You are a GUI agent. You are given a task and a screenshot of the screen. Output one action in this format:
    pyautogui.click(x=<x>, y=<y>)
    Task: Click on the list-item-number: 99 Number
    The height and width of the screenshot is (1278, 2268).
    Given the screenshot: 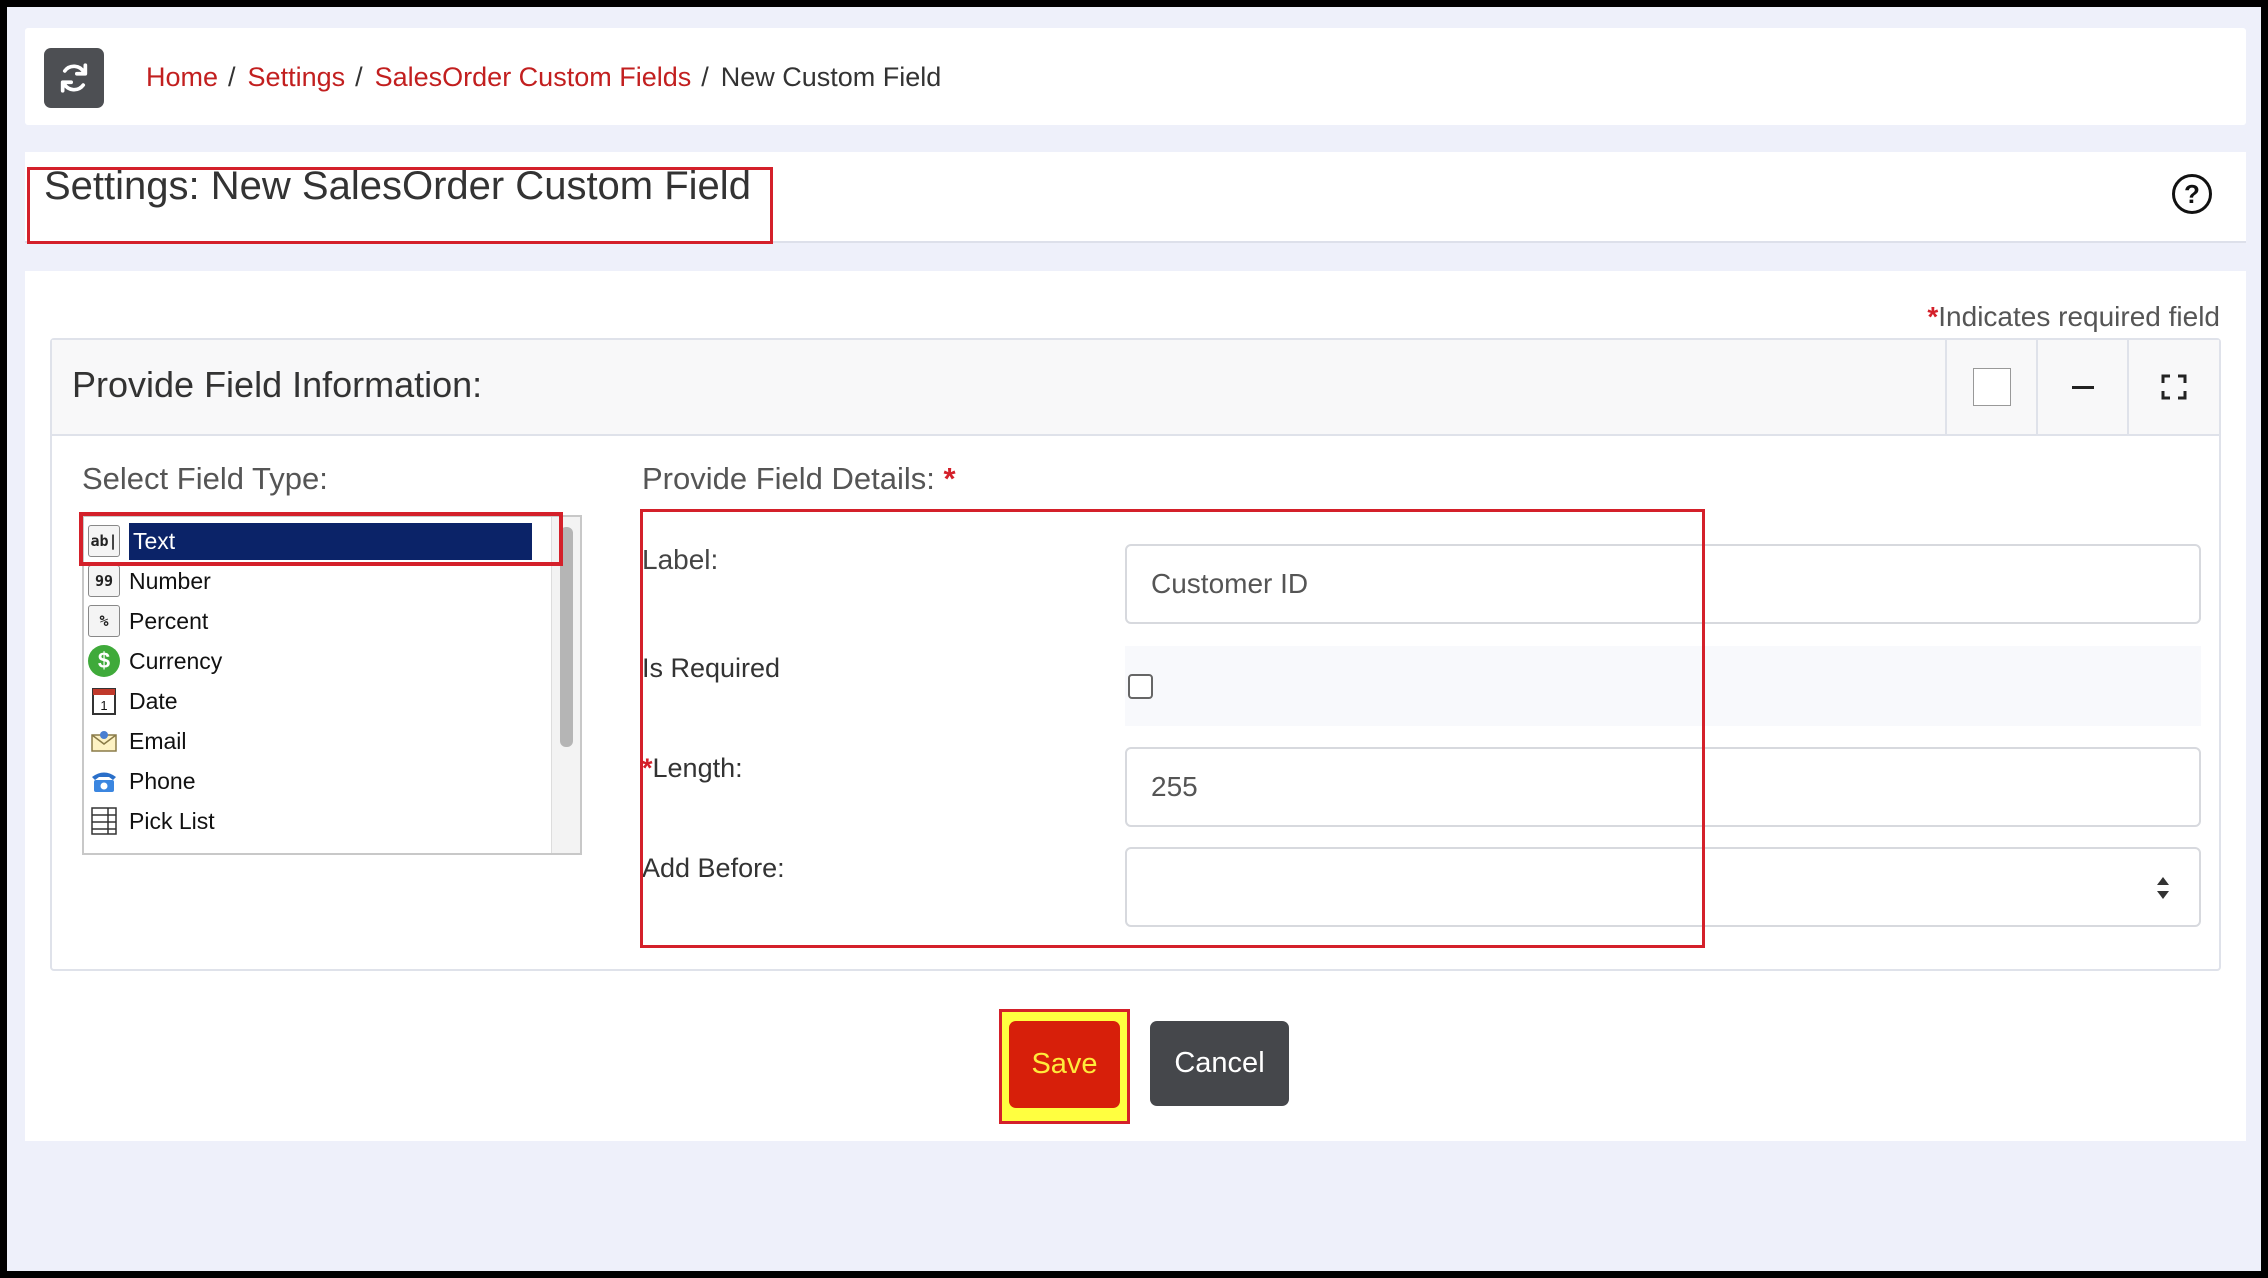 What is the action you would take?
    pyautogui.click(x=149, y=581)
    